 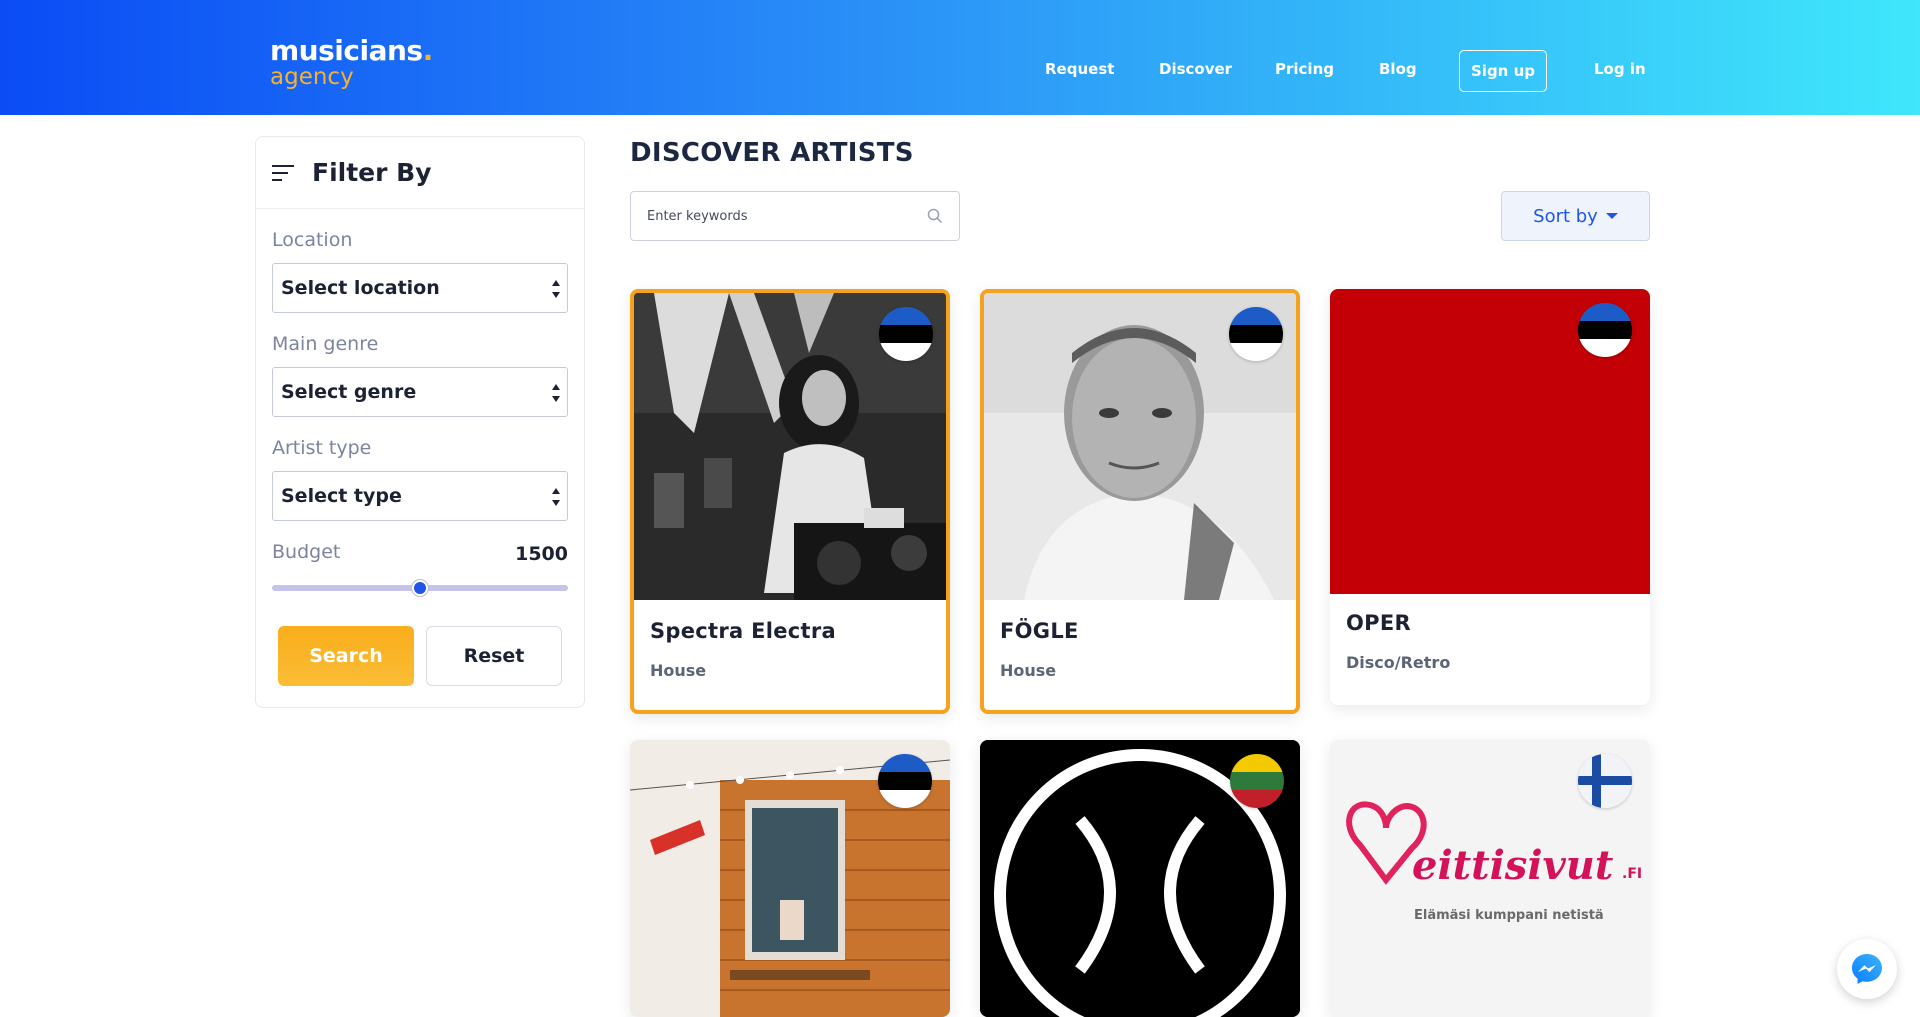 What do you see at coordinates (346, 656) in the screenshot?
I see `search-button: Search` at bounding box center [346, 656].